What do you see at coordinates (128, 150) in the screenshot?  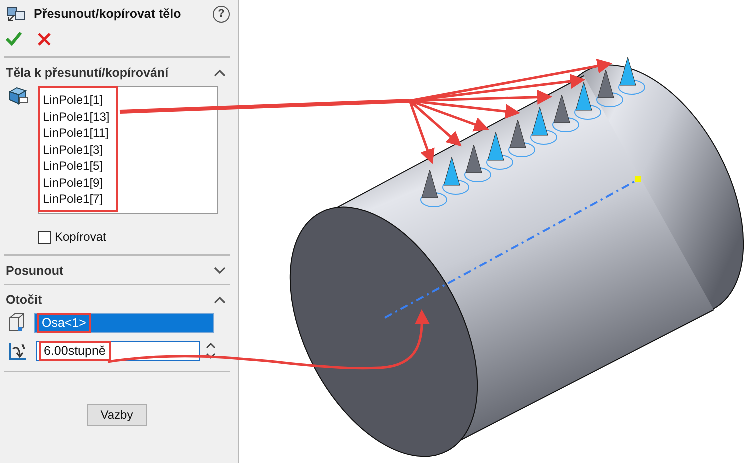 I see `bodies-list: LinPole1[1] LinPole1[13] LinPole1[11] LinPole1[3] LinPole1[5] LinPole1[9] LinPole1[7]` at bounding box center [128, 150].